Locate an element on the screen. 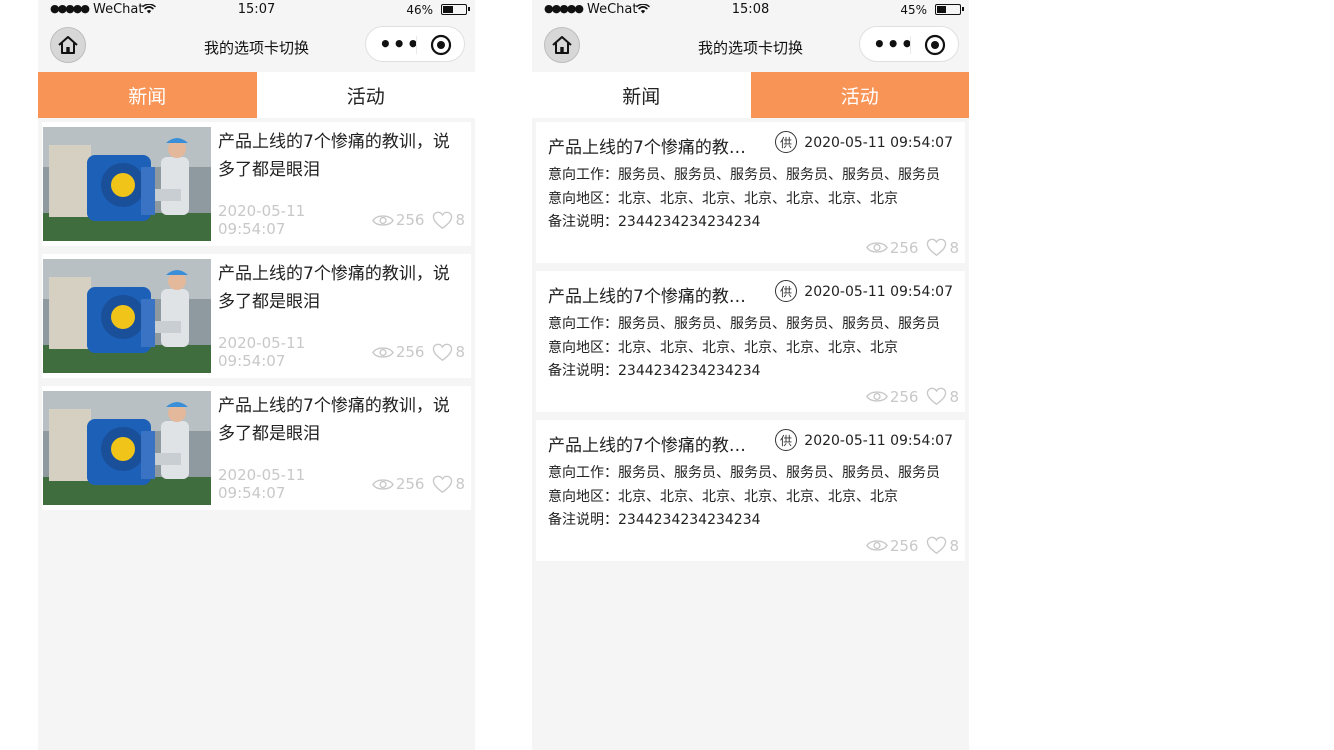 The height and width of the screenshot is (750, 1334). battery-percent: 46% is located at coordinates (419, 10).